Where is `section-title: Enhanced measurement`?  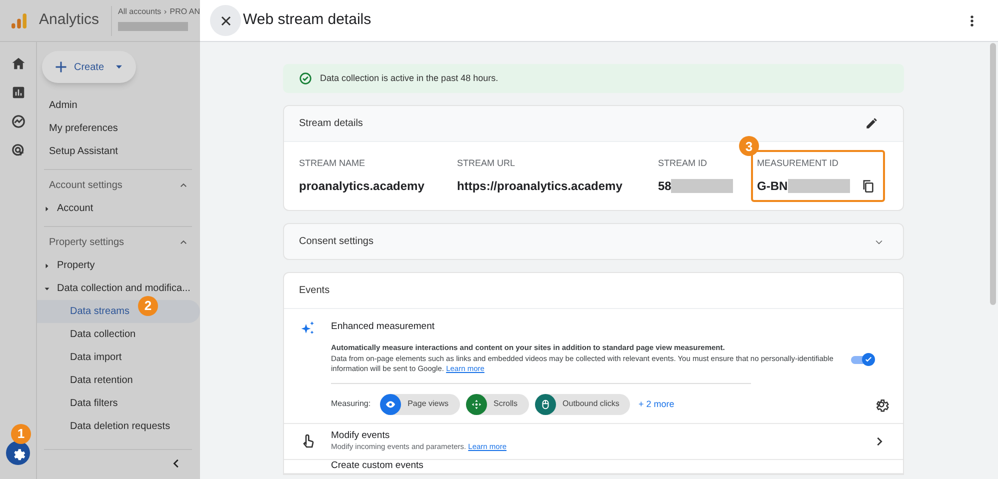 section-title: Enhanced measurement is located at coordinates (383, 327).